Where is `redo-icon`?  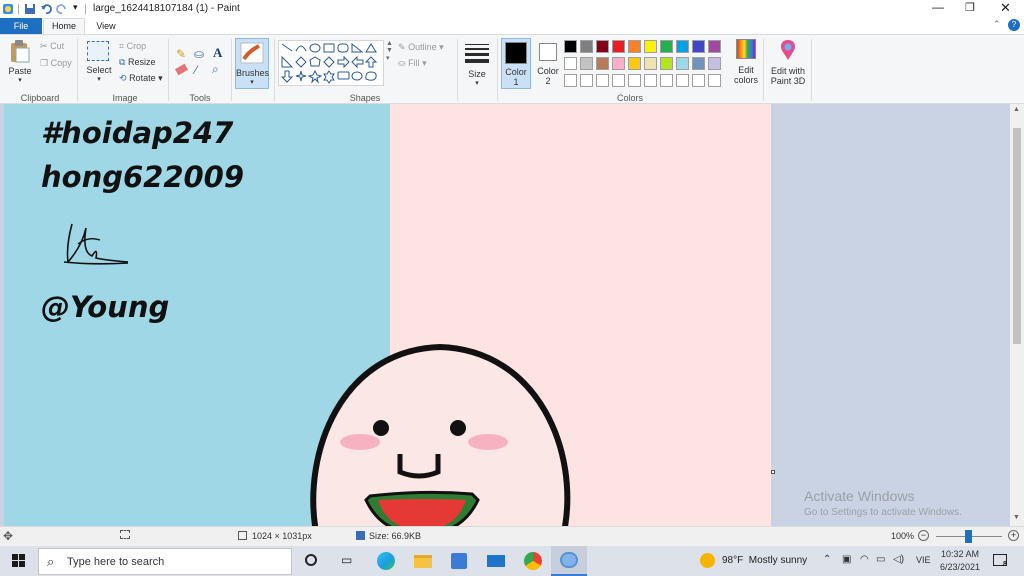
redo-icon is located at coordinates (62, 9).